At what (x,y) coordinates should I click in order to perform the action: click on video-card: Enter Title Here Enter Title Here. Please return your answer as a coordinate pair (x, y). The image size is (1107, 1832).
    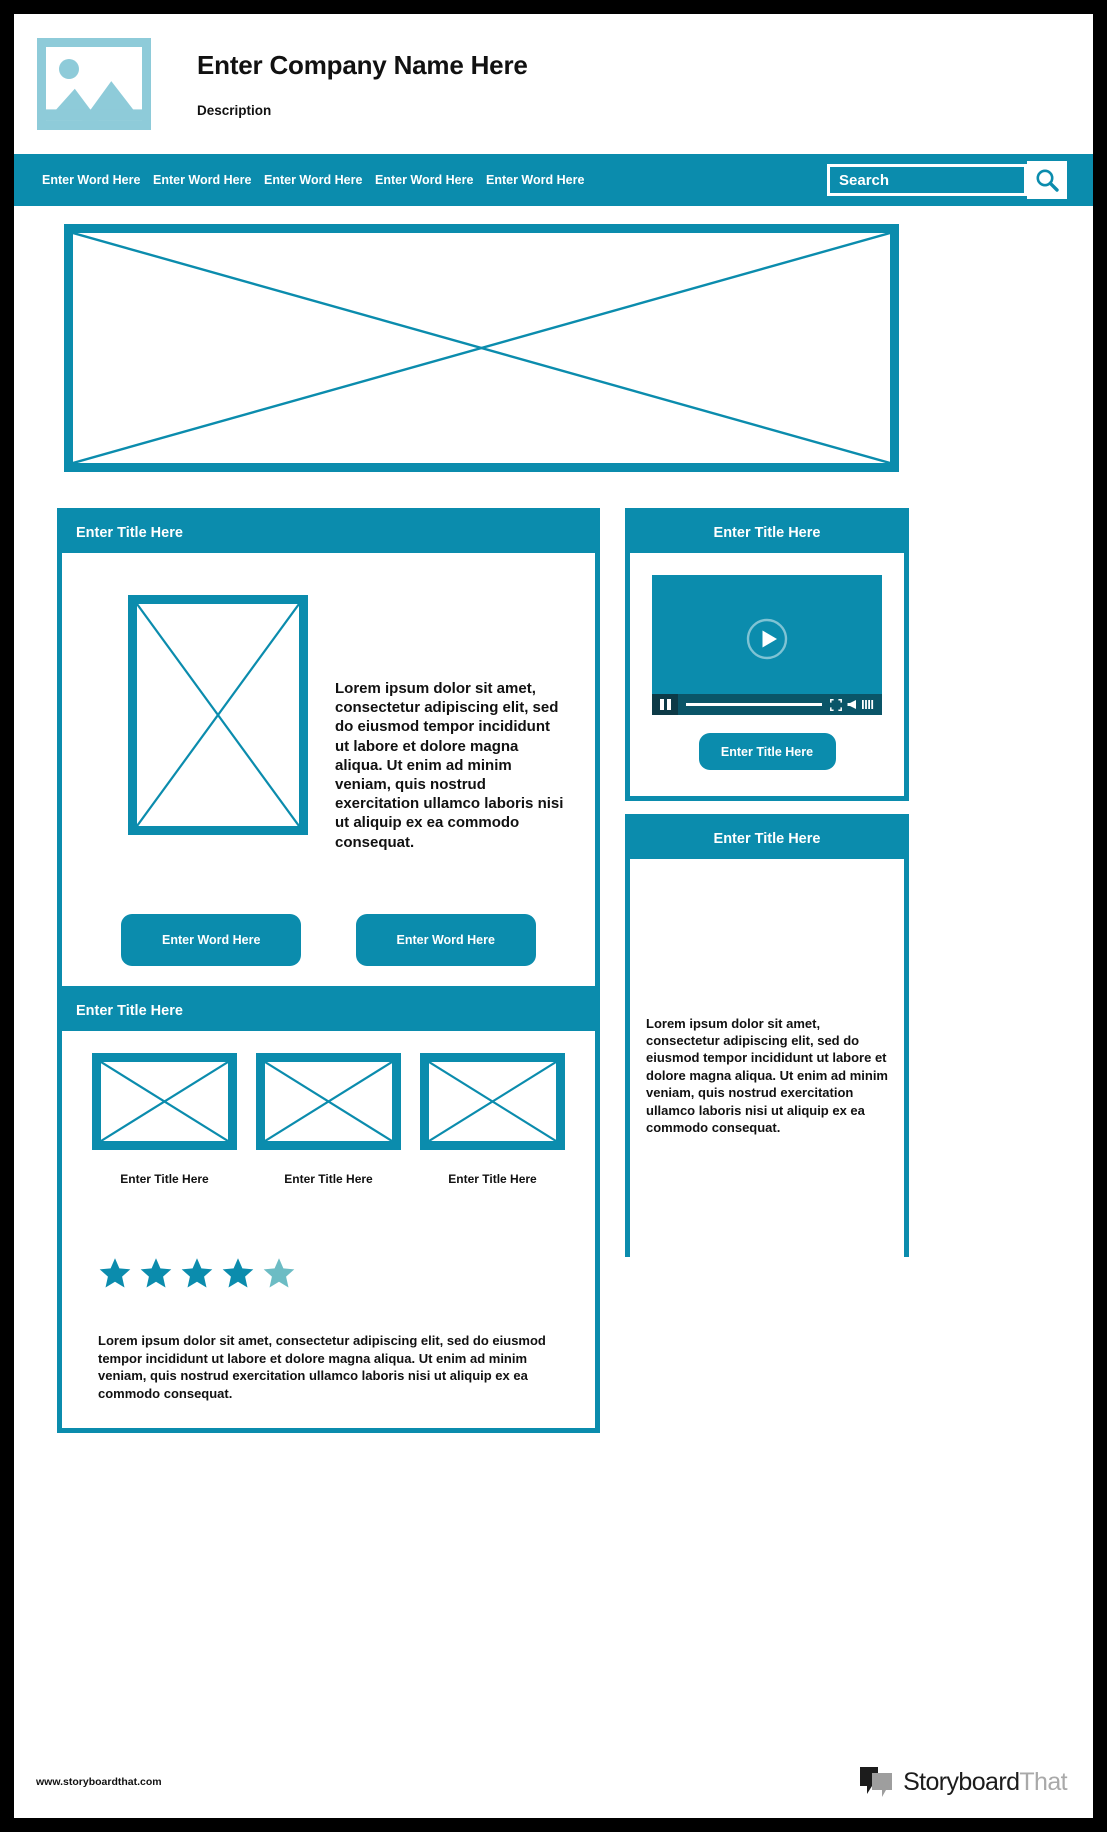
    Looking at the image, I should click on (767, 654).